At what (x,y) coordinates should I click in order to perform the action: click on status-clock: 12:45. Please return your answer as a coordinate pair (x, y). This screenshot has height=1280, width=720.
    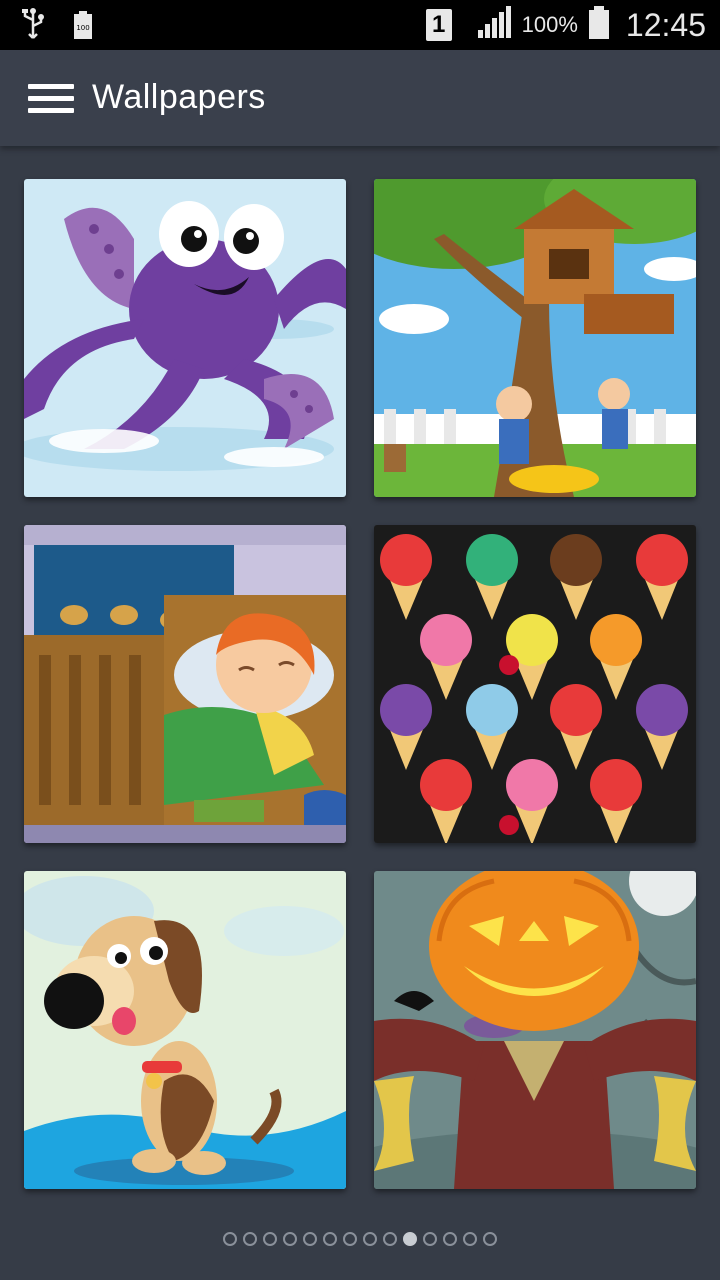
    Looking at the image, I should click on (665, 24).